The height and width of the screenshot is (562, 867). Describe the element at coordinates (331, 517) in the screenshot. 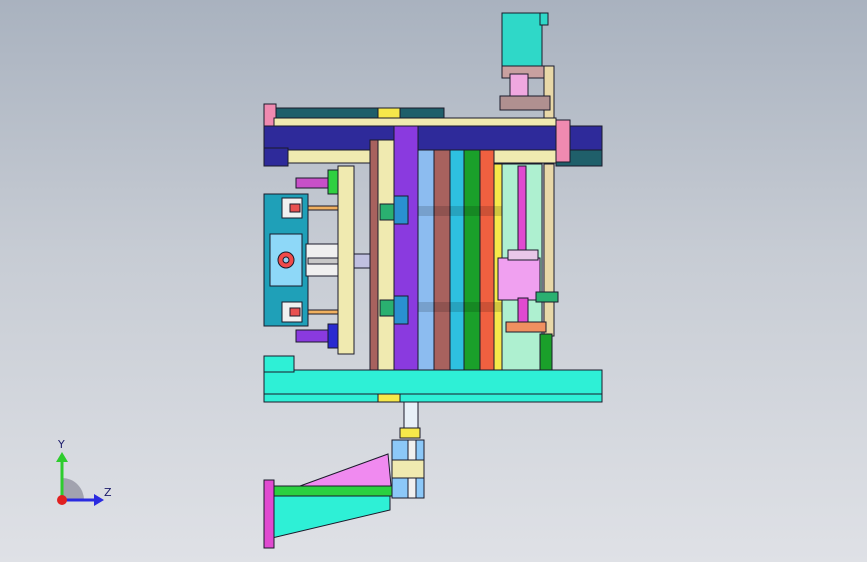

I see `cyan-wedge` at that location.